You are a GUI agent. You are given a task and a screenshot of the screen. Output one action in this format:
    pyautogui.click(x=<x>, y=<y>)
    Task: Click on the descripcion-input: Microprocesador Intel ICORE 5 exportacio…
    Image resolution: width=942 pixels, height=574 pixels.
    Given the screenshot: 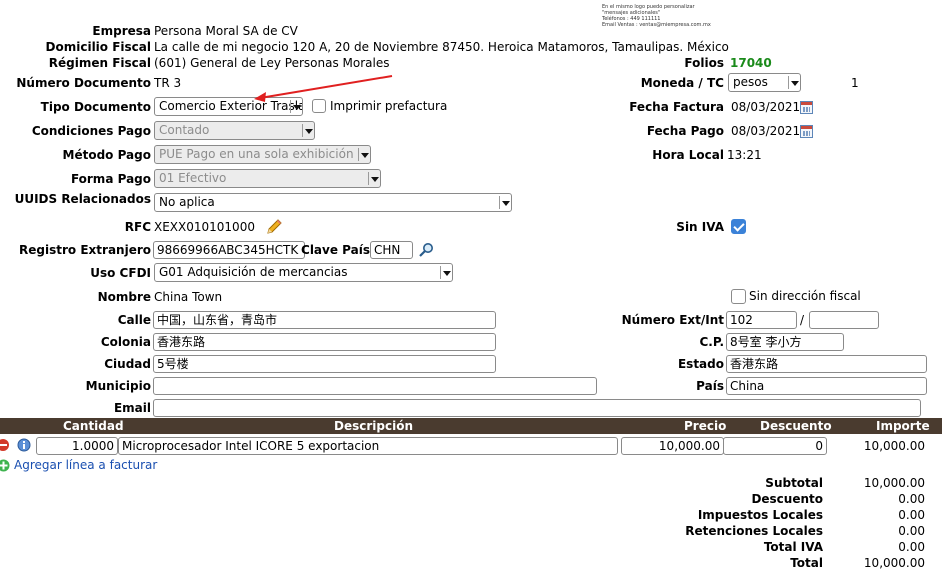 What is the action you would take?
    pyautogui.click(x=368, y=446)
    